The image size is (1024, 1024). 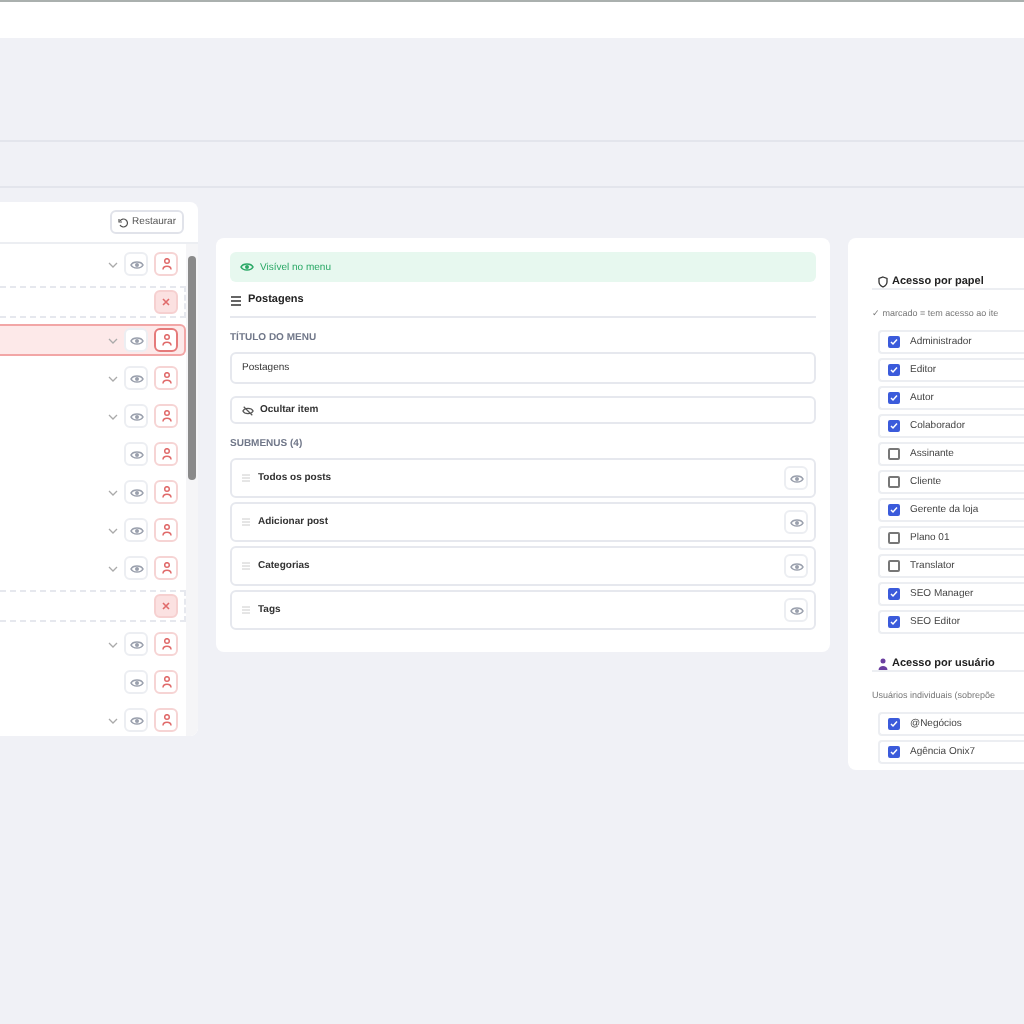 I want to click on shield-icon, so click(x=883, y=282).